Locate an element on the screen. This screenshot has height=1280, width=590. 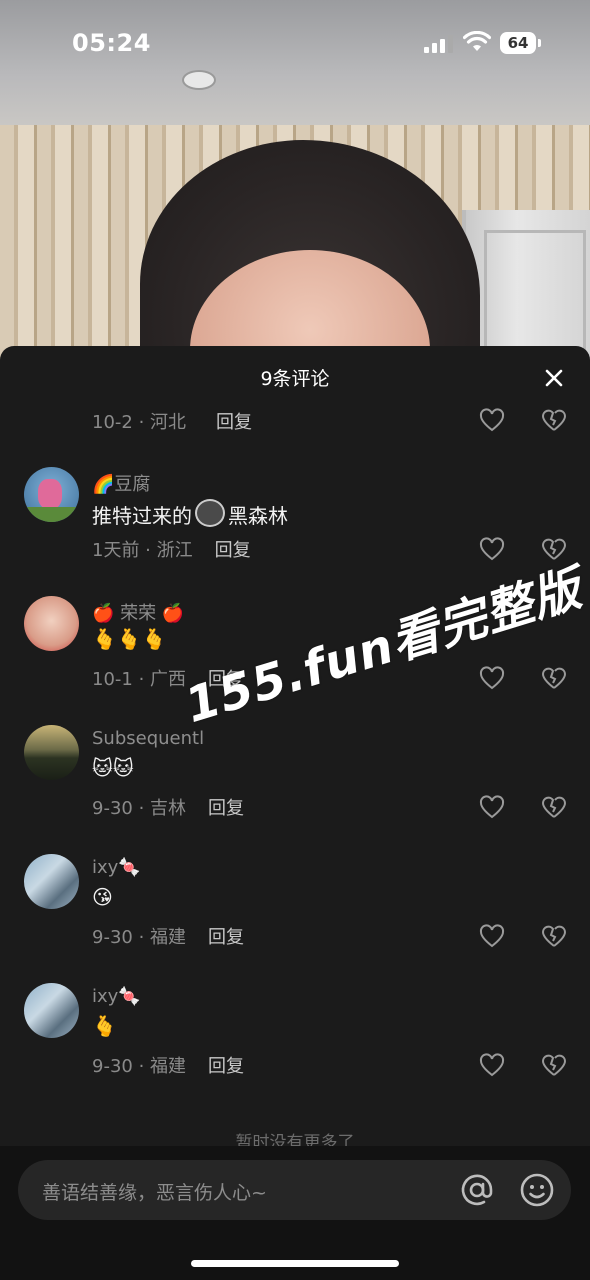
comment-date-location: 1天前 · 浙江 is located at coordinates (142, 550).